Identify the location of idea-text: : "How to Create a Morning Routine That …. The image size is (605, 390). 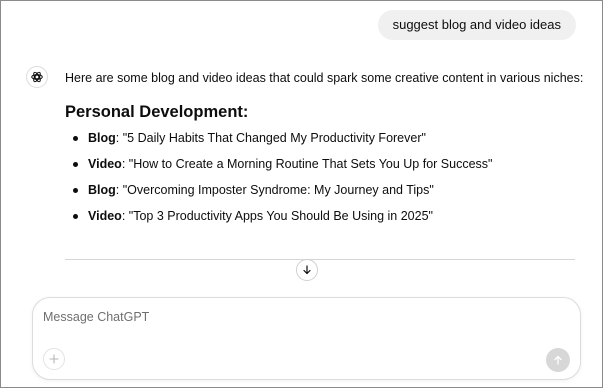
(307, 164).